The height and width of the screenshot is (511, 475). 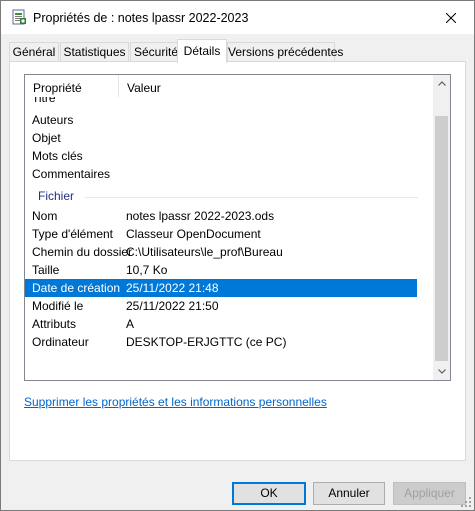 I want to click on list-row: Attributs A, so click(x=221, y=324).